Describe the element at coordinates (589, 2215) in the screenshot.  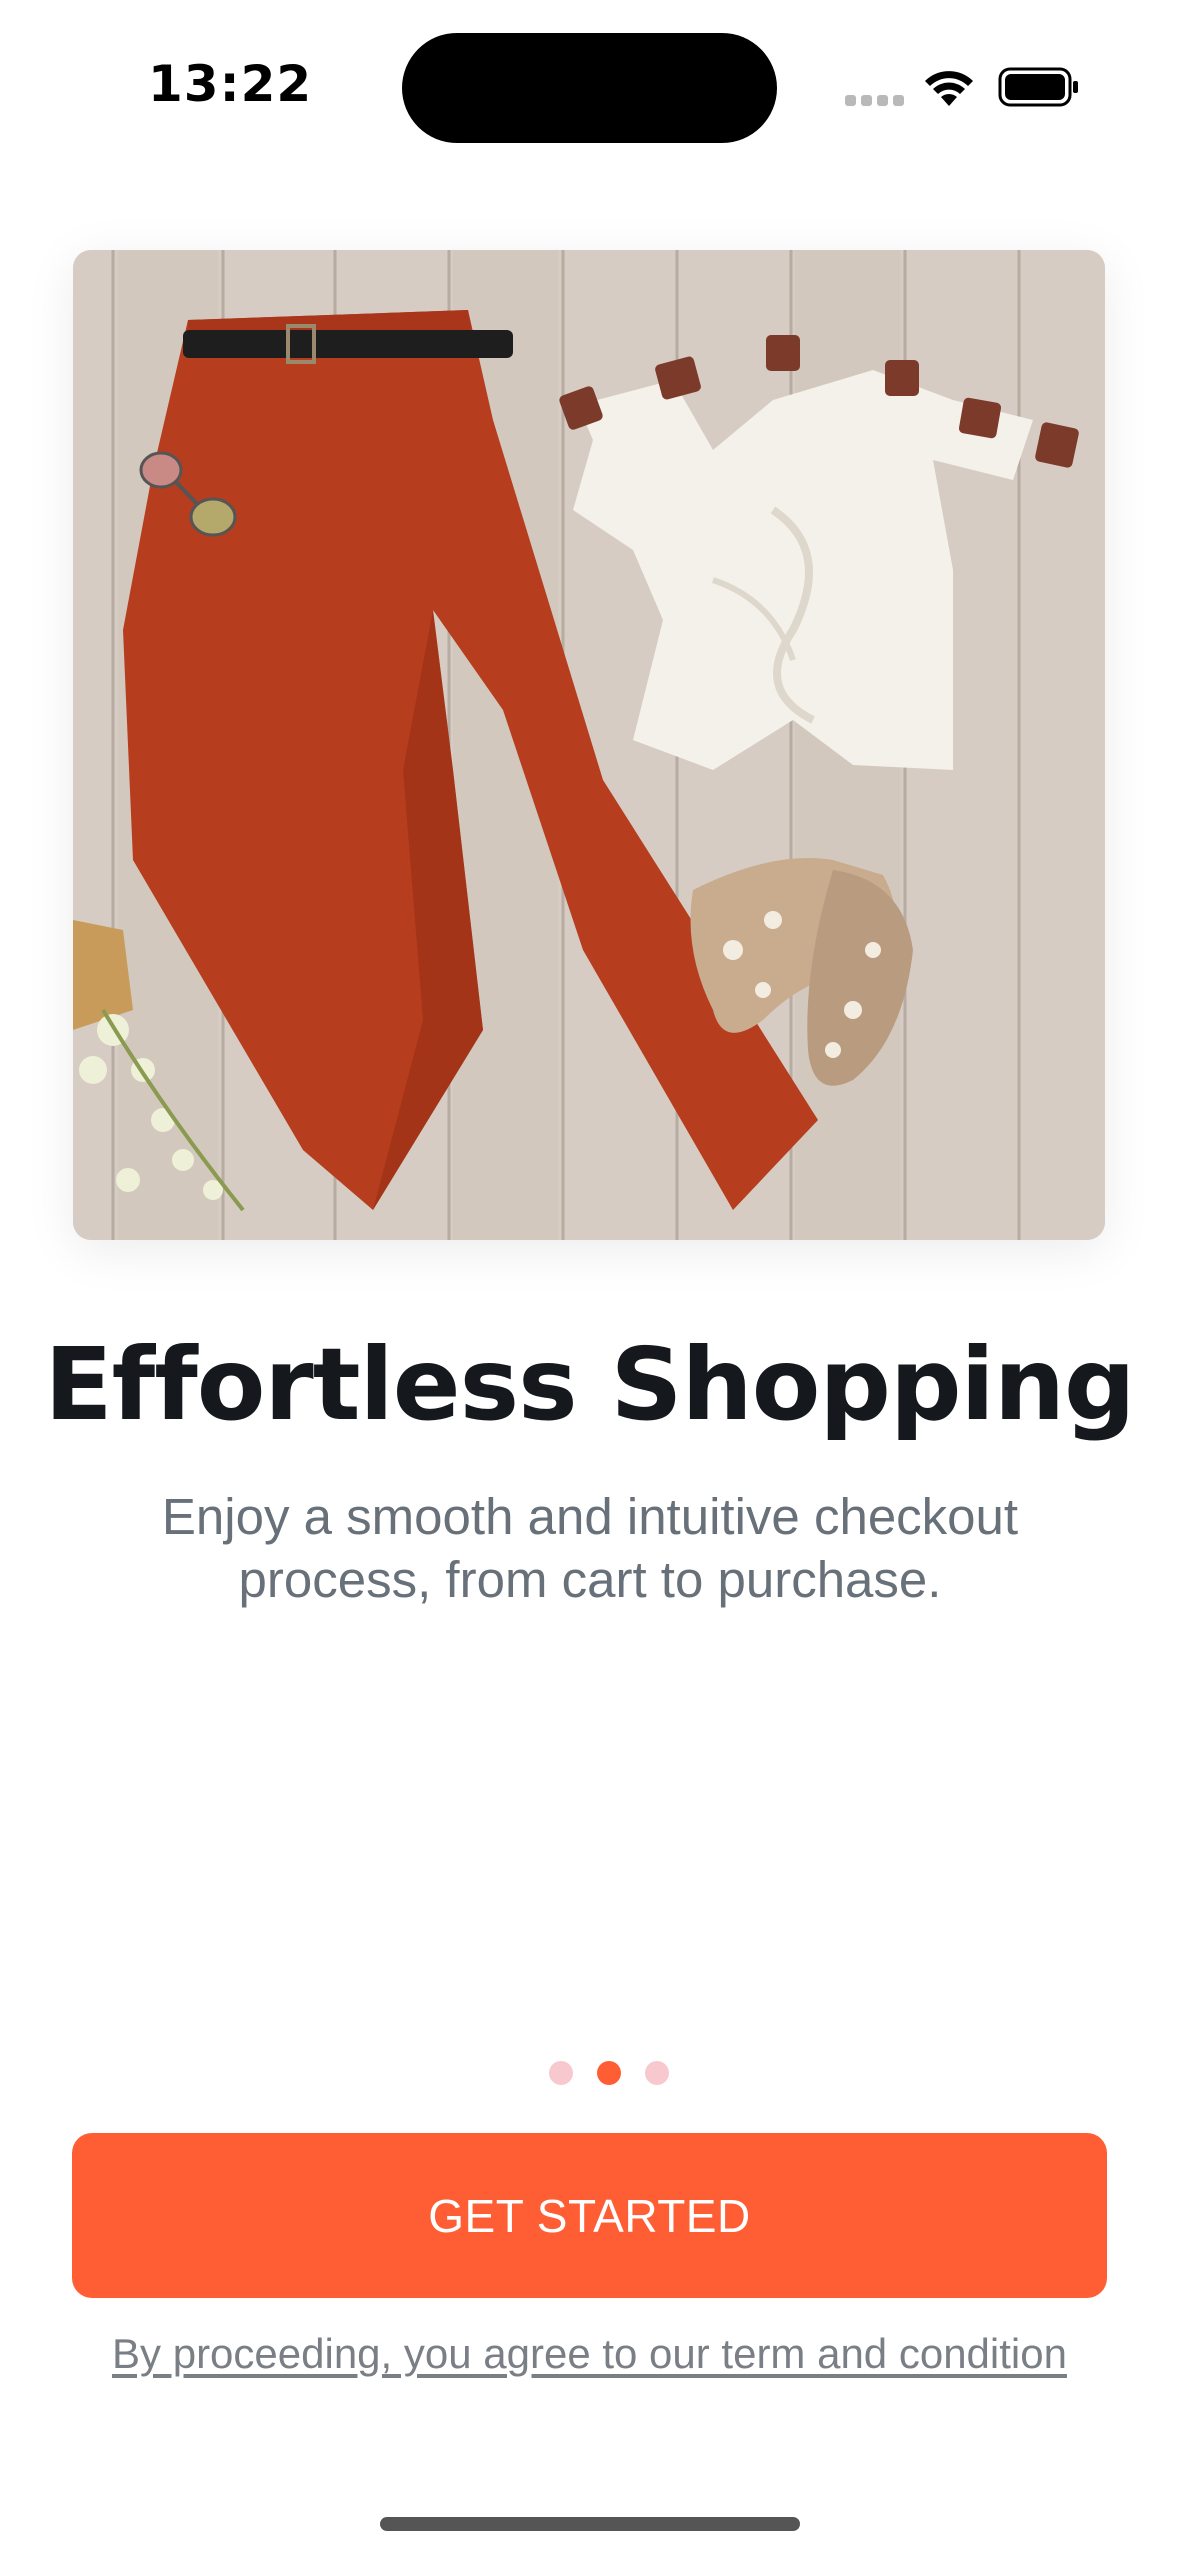
I see `get-started-button: GET STARTED` at that location.